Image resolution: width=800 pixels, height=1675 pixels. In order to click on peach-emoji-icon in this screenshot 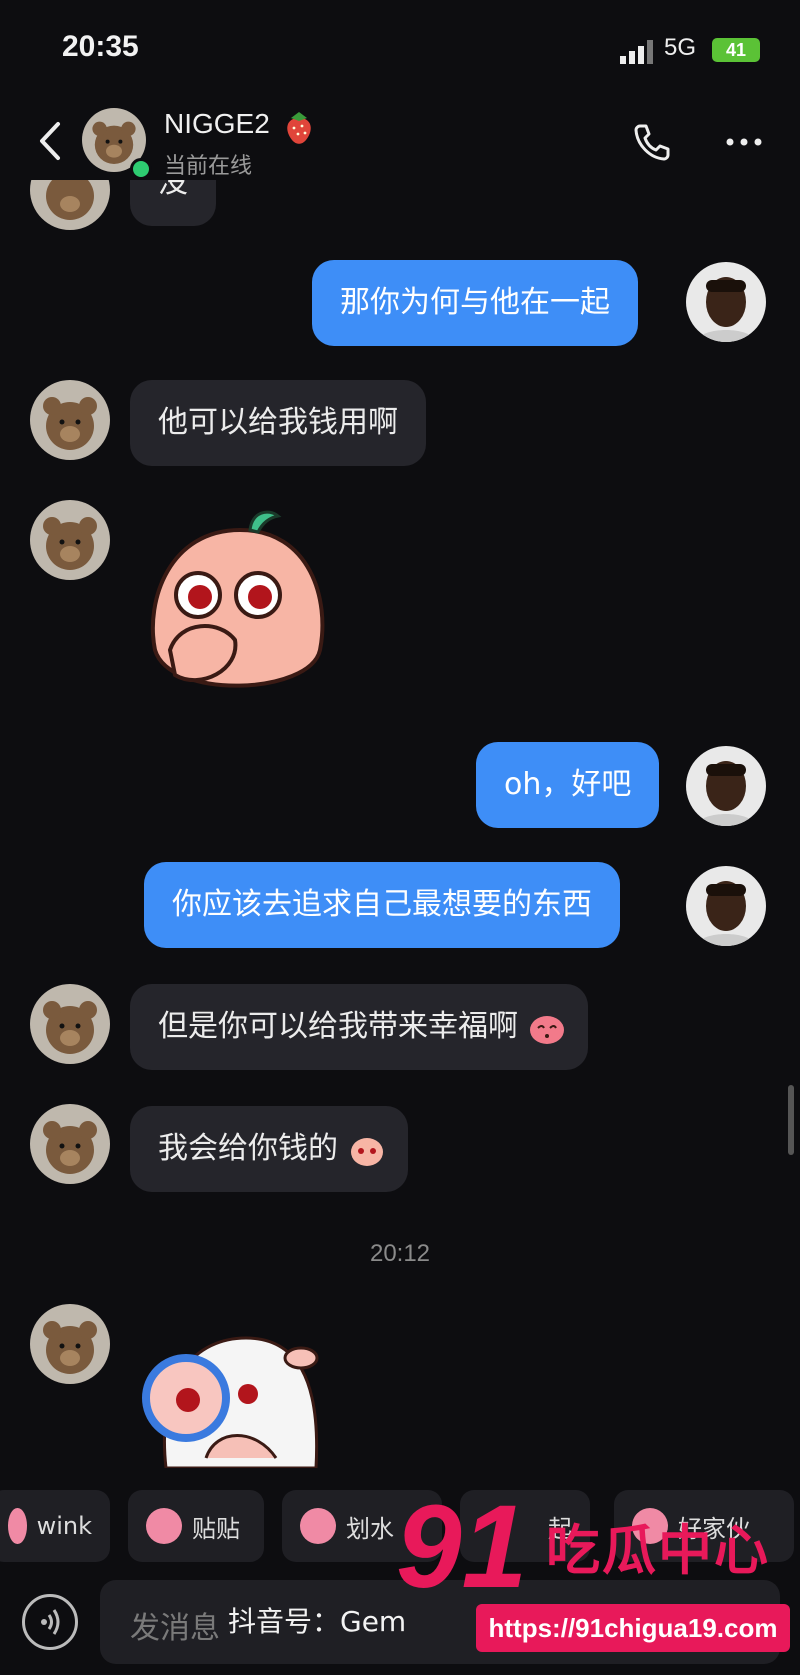, I will do `click(367, 1152)`.